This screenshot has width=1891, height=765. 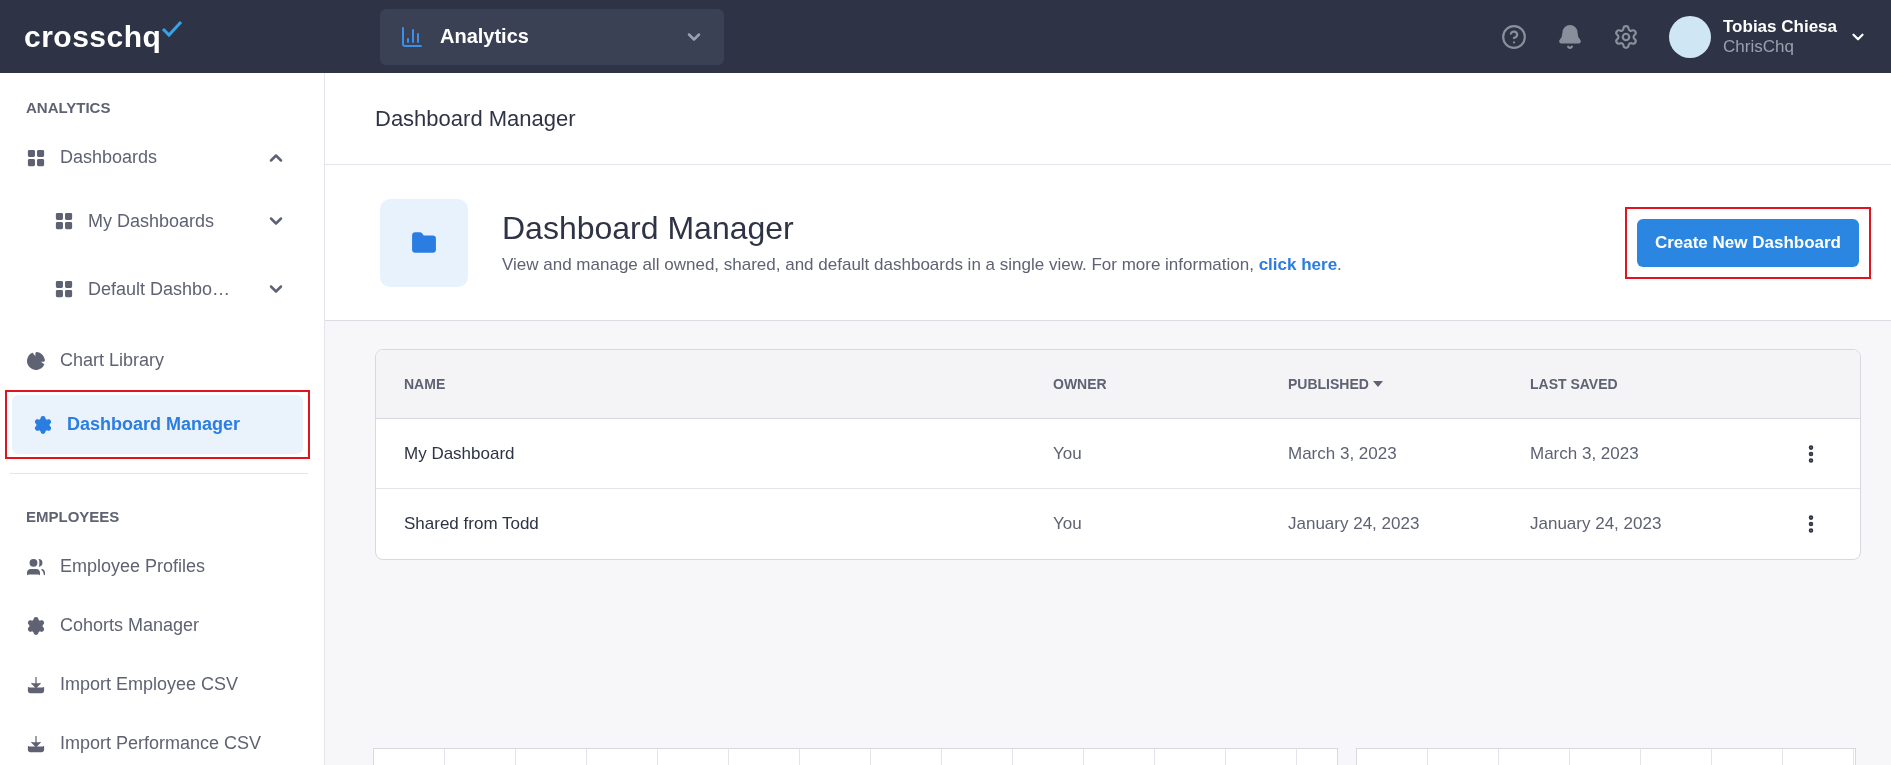 I want to click on help-link: click here, so click(x=1298, y=264).